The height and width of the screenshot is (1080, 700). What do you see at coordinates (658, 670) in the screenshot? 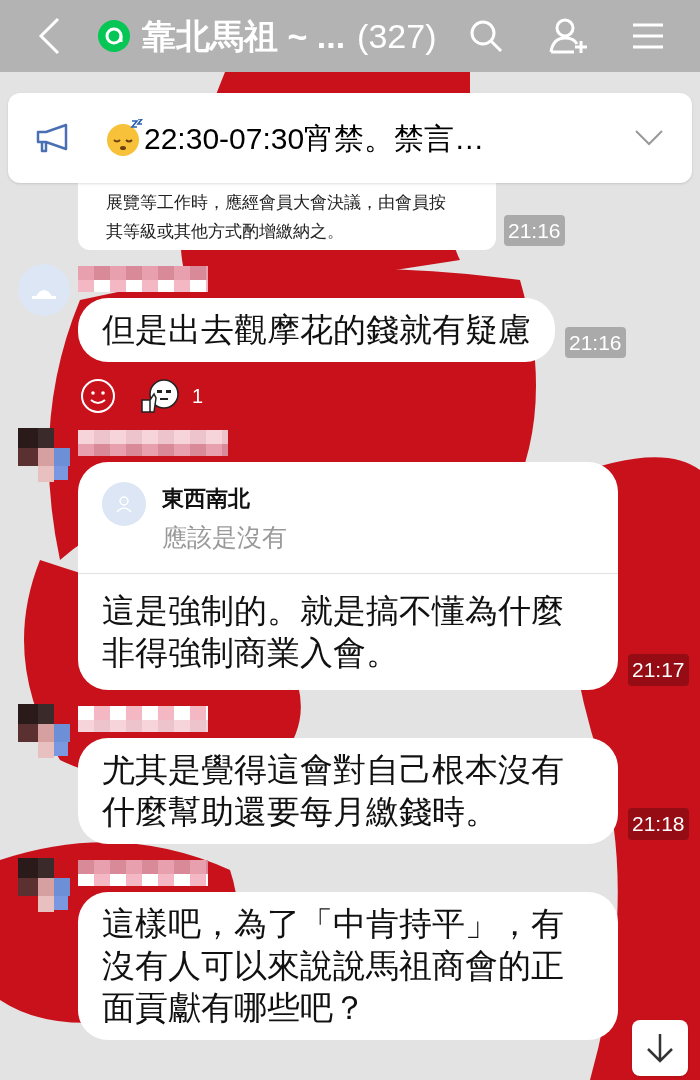
I see `message-time: 21:17` at bounding box center [658, 670].